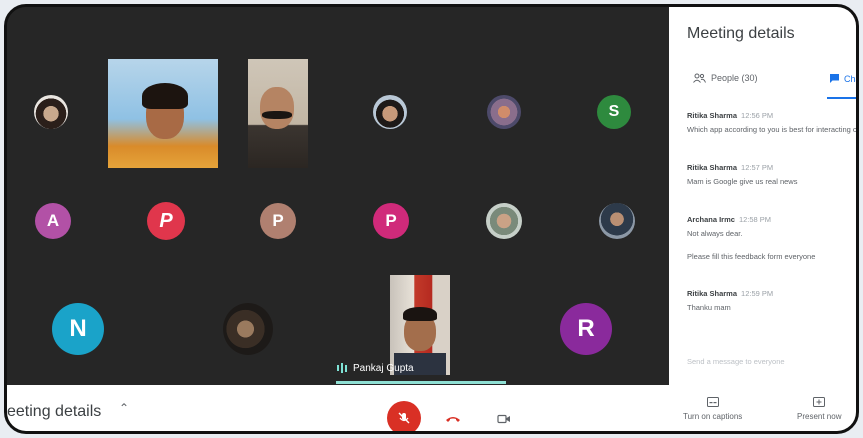  I want to click on tab-chat: Chat, so click(842, 78).